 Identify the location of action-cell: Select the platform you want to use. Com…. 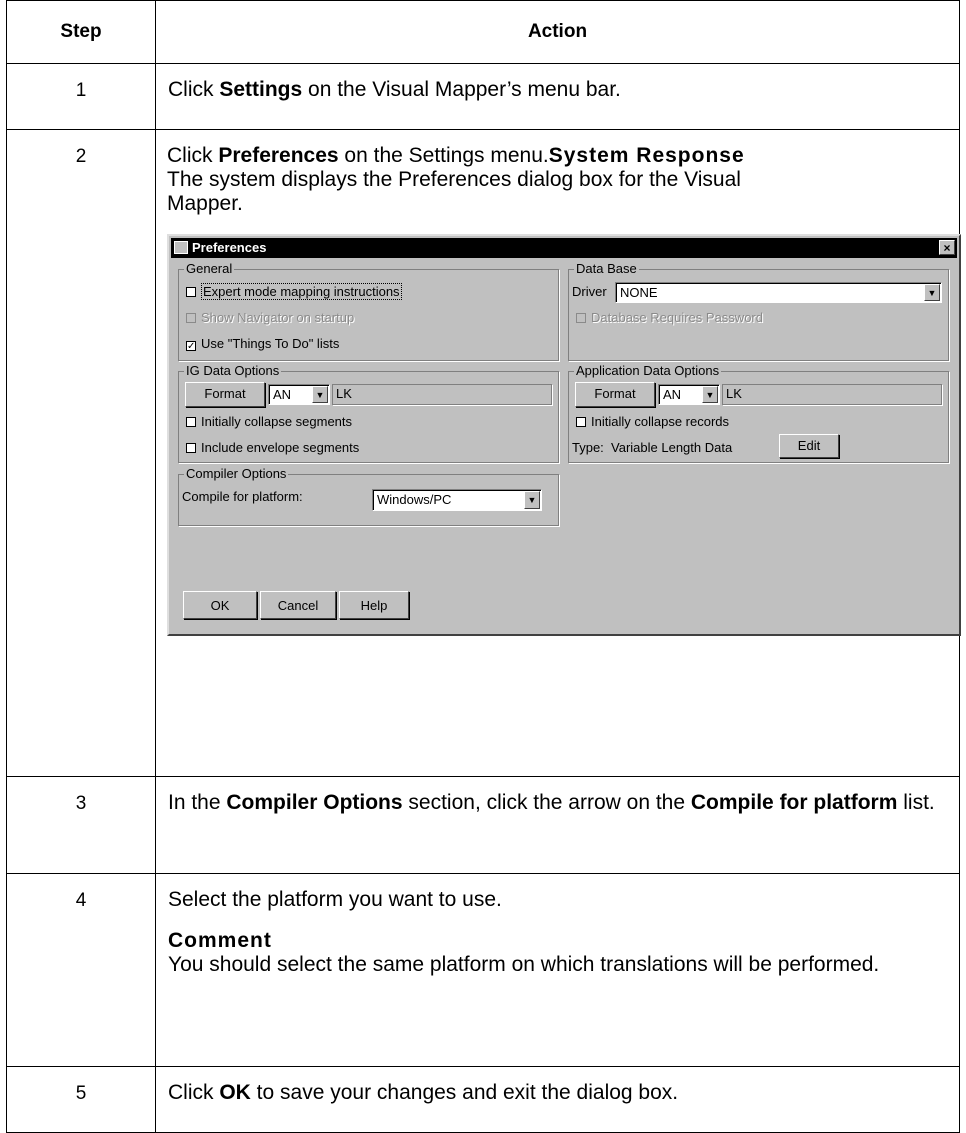
(557, 970).